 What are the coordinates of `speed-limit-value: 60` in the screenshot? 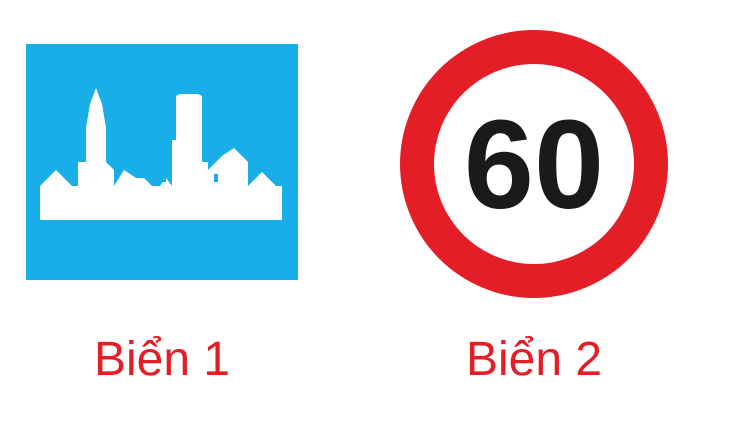 It's located at (534, 164).